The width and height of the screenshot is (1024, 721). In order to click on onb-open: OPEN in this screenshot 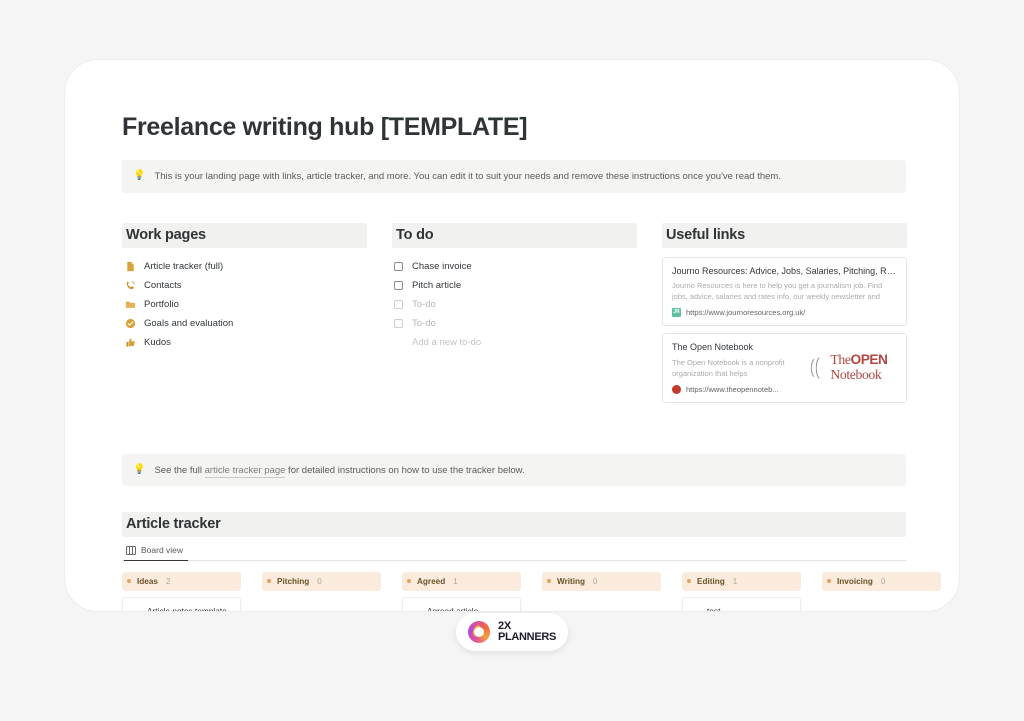, I will do `click(869, 359)`.